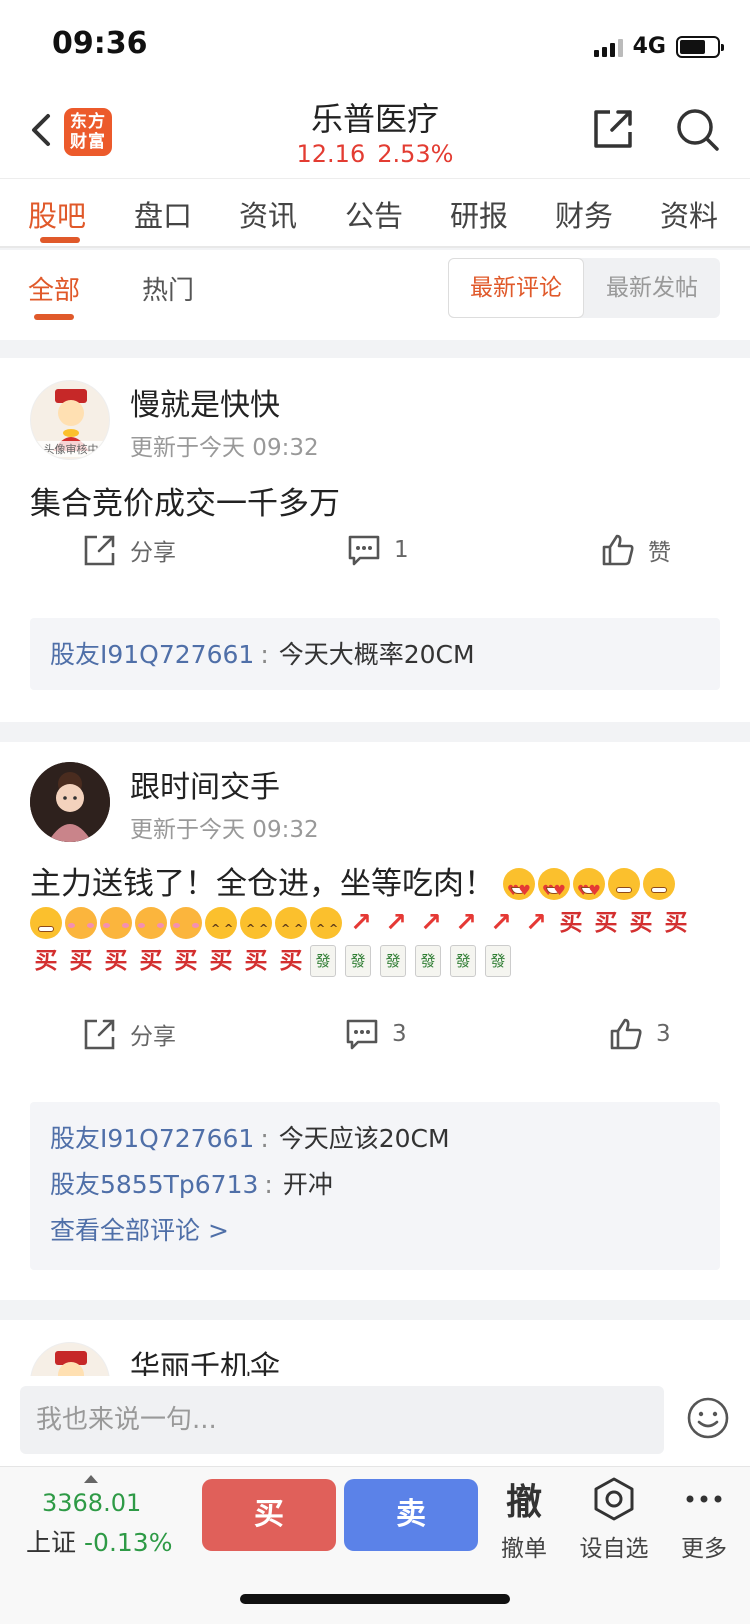 The width and height of the screenshot is (750, 1624). Describe the element at coordinates (262, 654) in the screenshot. I see `comment-item: 股友I91Q727661: 今天大概率20CM` at that location.